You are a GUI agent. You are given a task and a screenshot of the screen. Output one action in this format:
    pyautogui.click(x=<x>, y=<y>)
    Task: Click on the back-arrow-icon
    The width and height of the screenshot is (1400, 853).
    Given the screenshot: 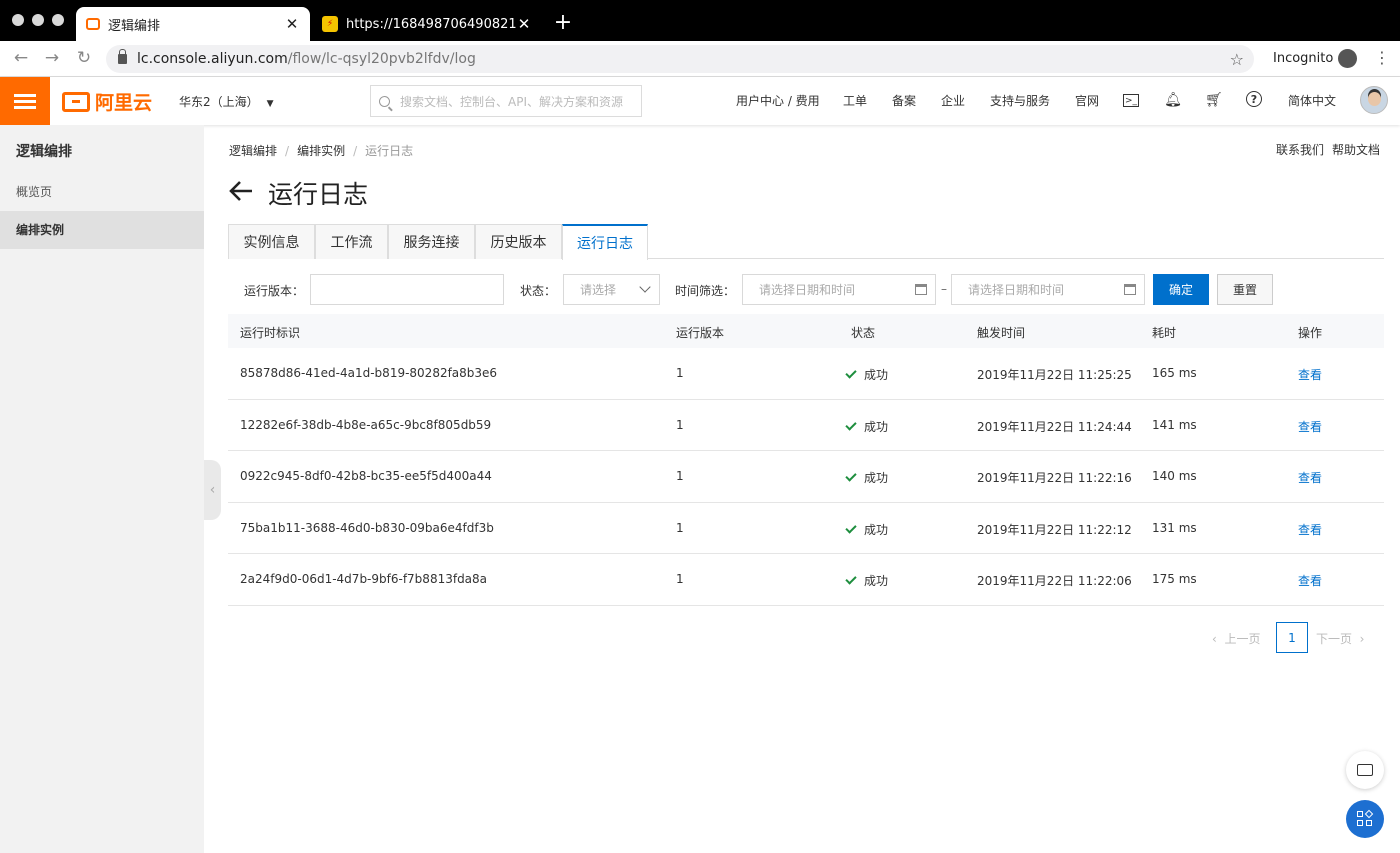 What is the action you would take?
    pyautogui.click(x=241, y=191)
    